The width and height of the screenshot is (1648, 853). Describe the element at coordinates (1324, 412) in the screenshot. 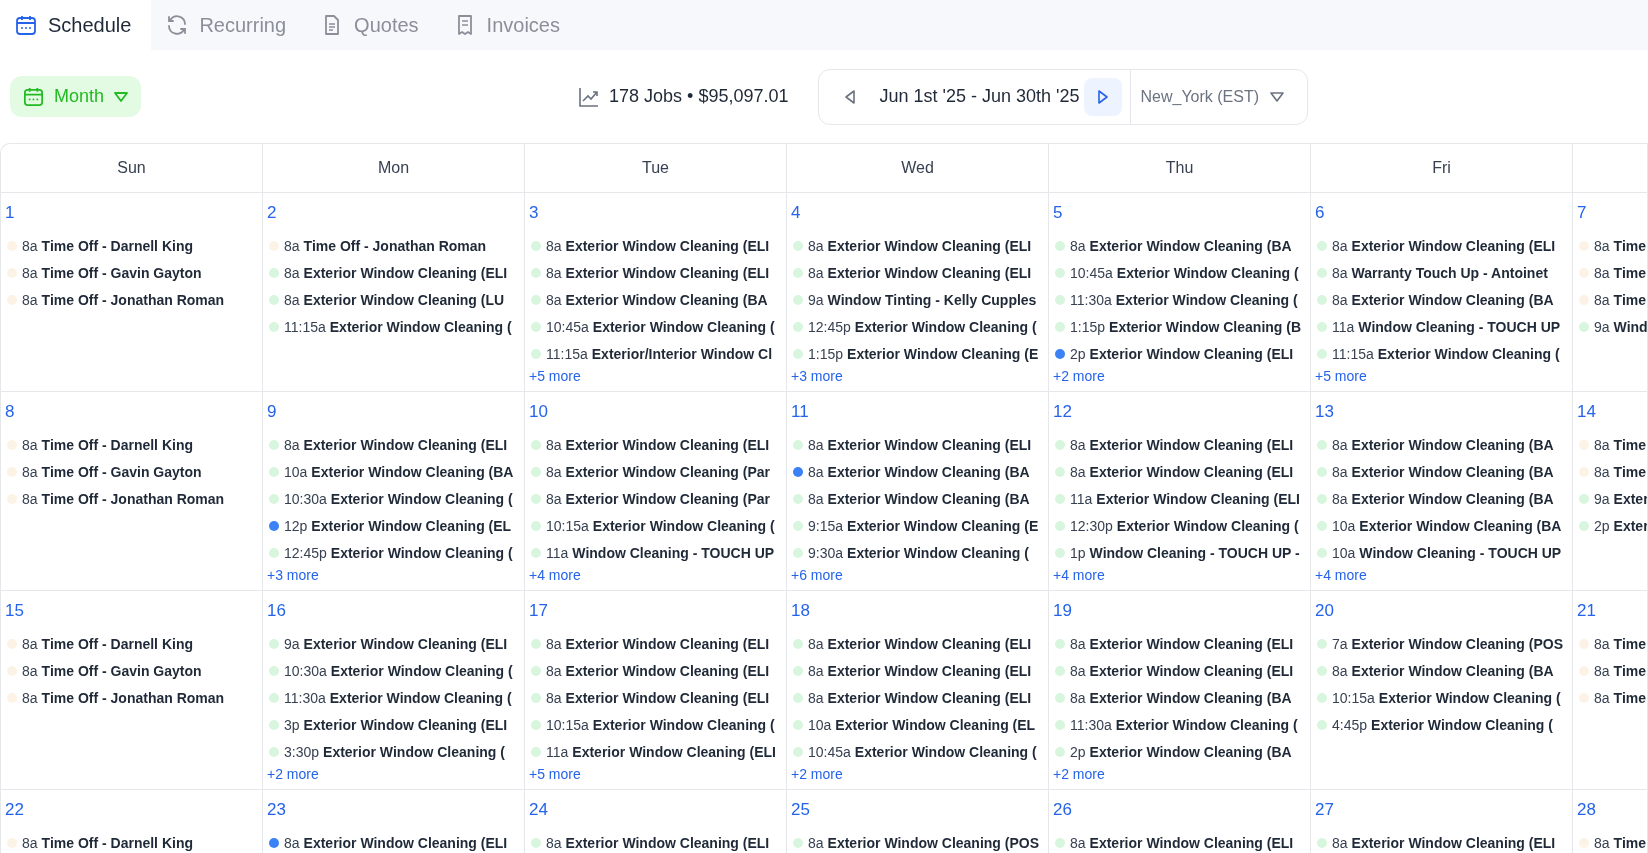

I see `day-number: 13` at that location.